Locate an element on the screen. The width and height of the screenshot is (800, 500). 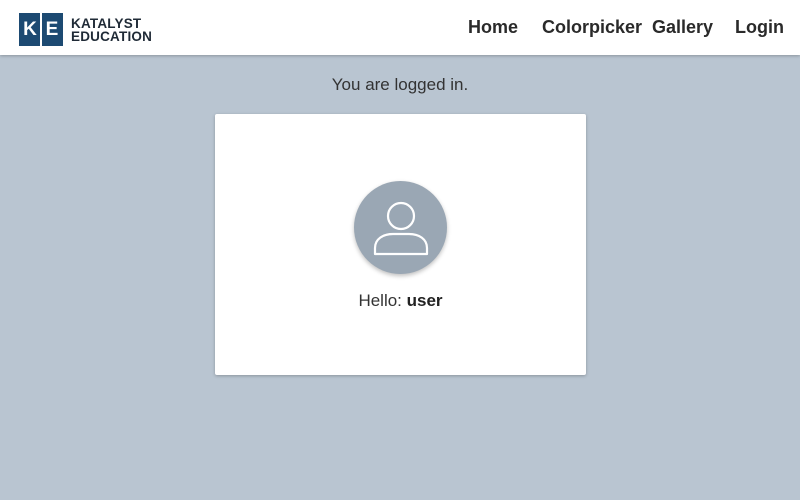
logo-line-1: KATALYST is located at coordinates (106, 23).